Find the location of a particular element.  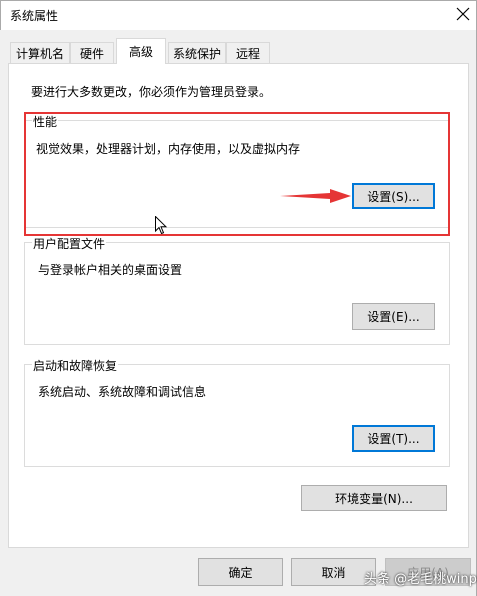

startup-recovery-legend: 启动和故障恢复 is located at coordinates (75, 365).